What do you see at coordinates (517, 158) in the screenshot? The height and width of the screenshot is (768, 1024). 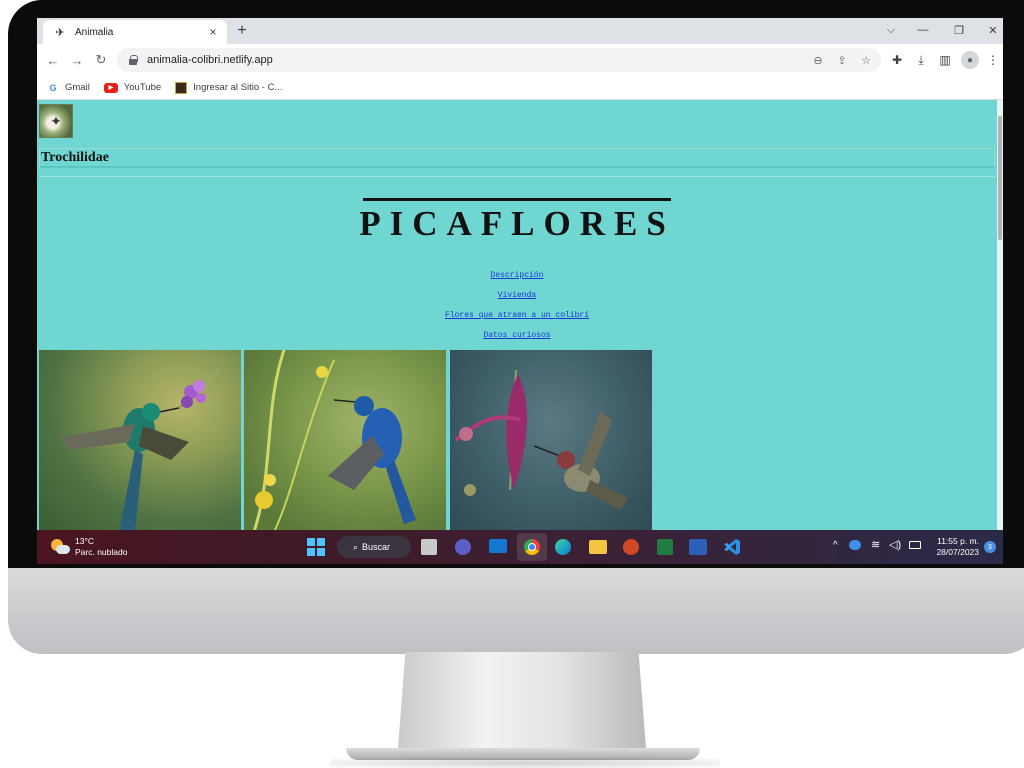 I see `brand-bar: Trochilidae` at bounding box center [517, 158].